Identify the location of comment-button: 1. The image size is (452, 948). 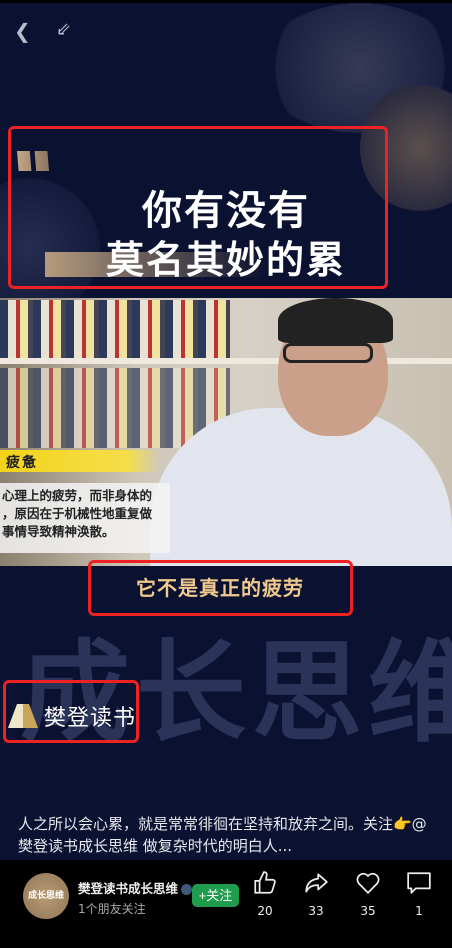
(419, 894).